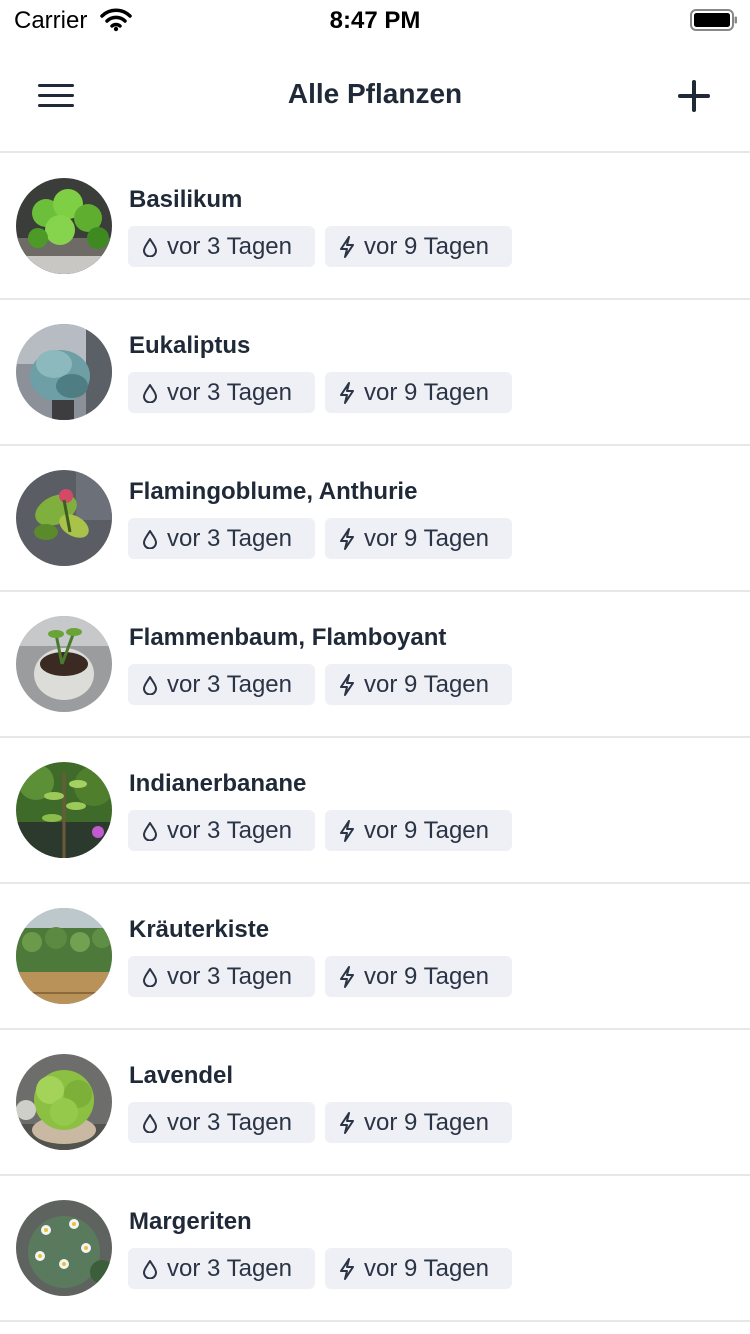 The width and height of the screenshot is (750, 1334). I want to click on plant-name: Kräuterkiste, so click(199, 929).